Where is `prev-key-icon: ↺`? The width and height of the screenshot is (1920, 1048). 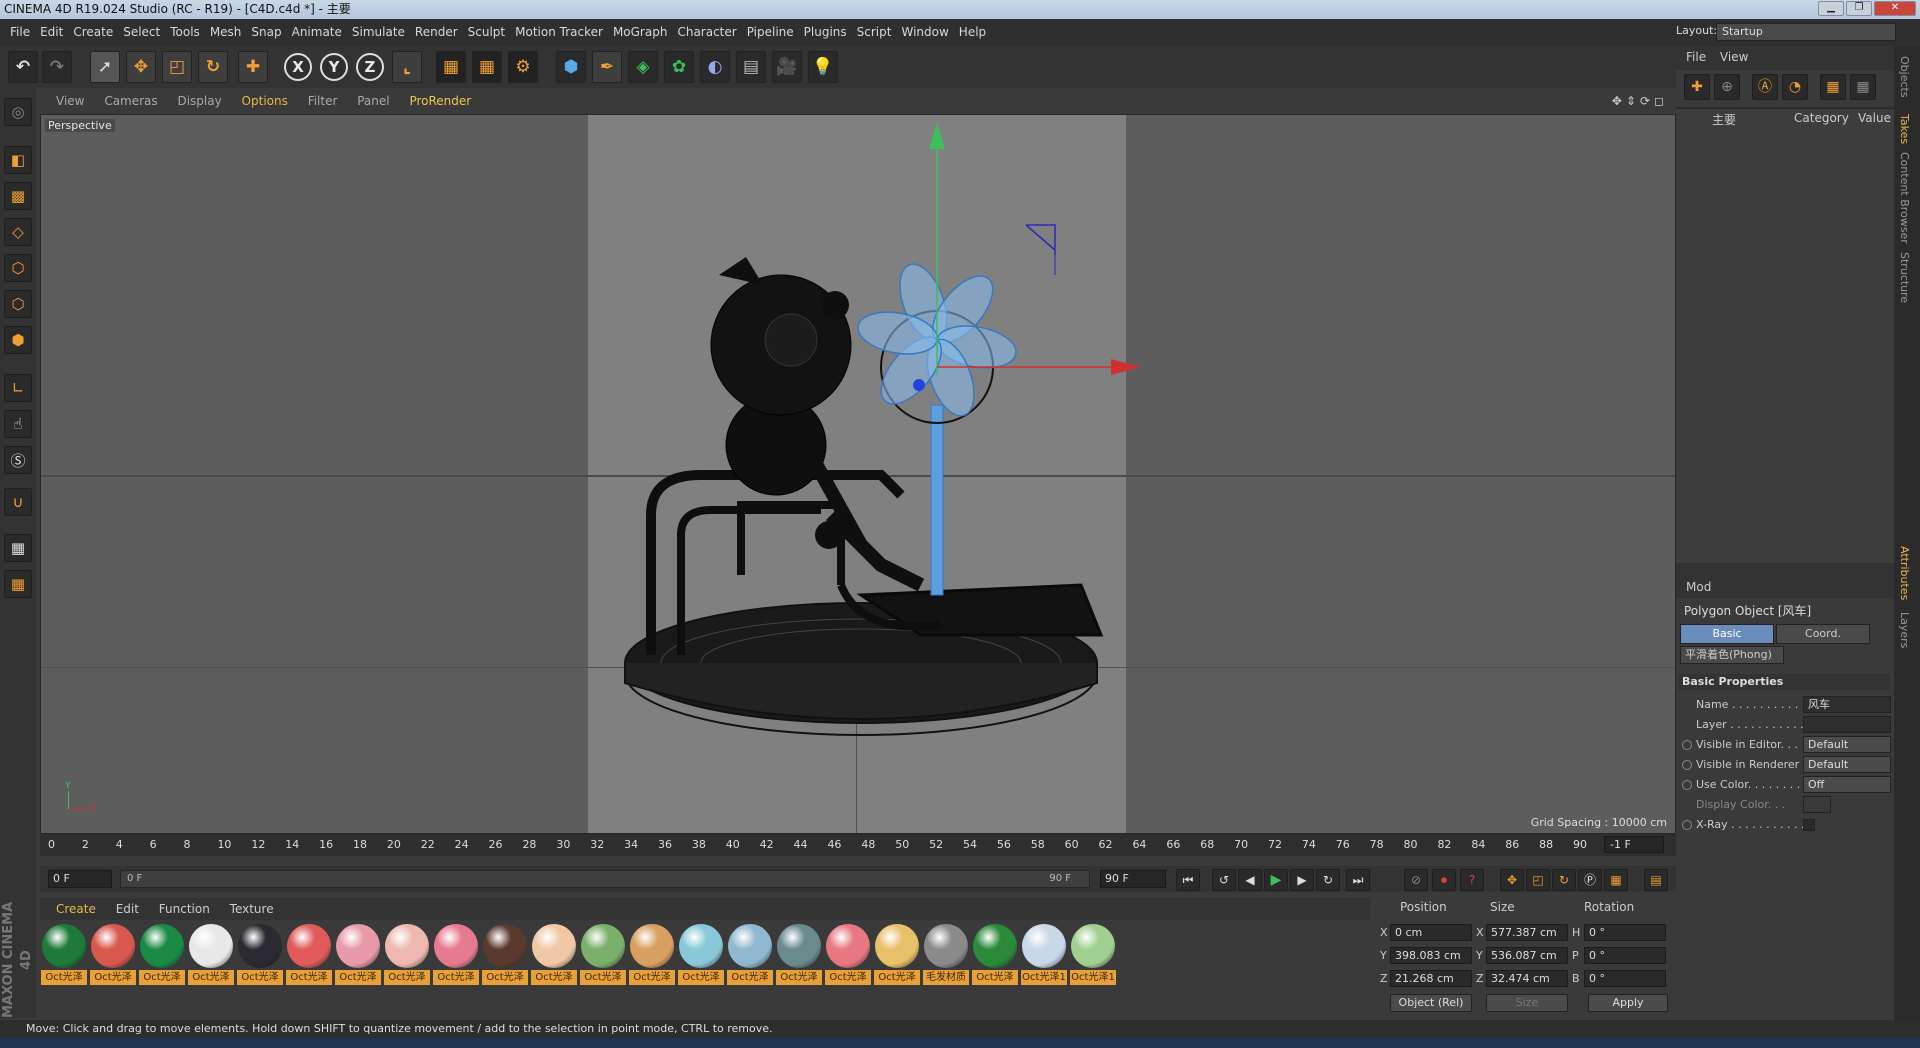 prev-key-icon: ↺ is located at coordinates (1224, 880).